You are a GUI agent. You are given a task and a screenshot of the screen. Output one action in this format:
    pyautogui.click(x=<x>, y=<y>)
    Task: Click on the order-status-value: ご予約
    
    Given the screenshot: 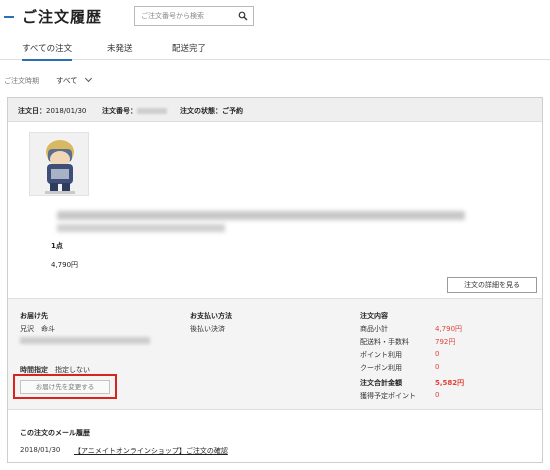 What is the action you would take?
    pyautogui.click(x=232, y=111)
    